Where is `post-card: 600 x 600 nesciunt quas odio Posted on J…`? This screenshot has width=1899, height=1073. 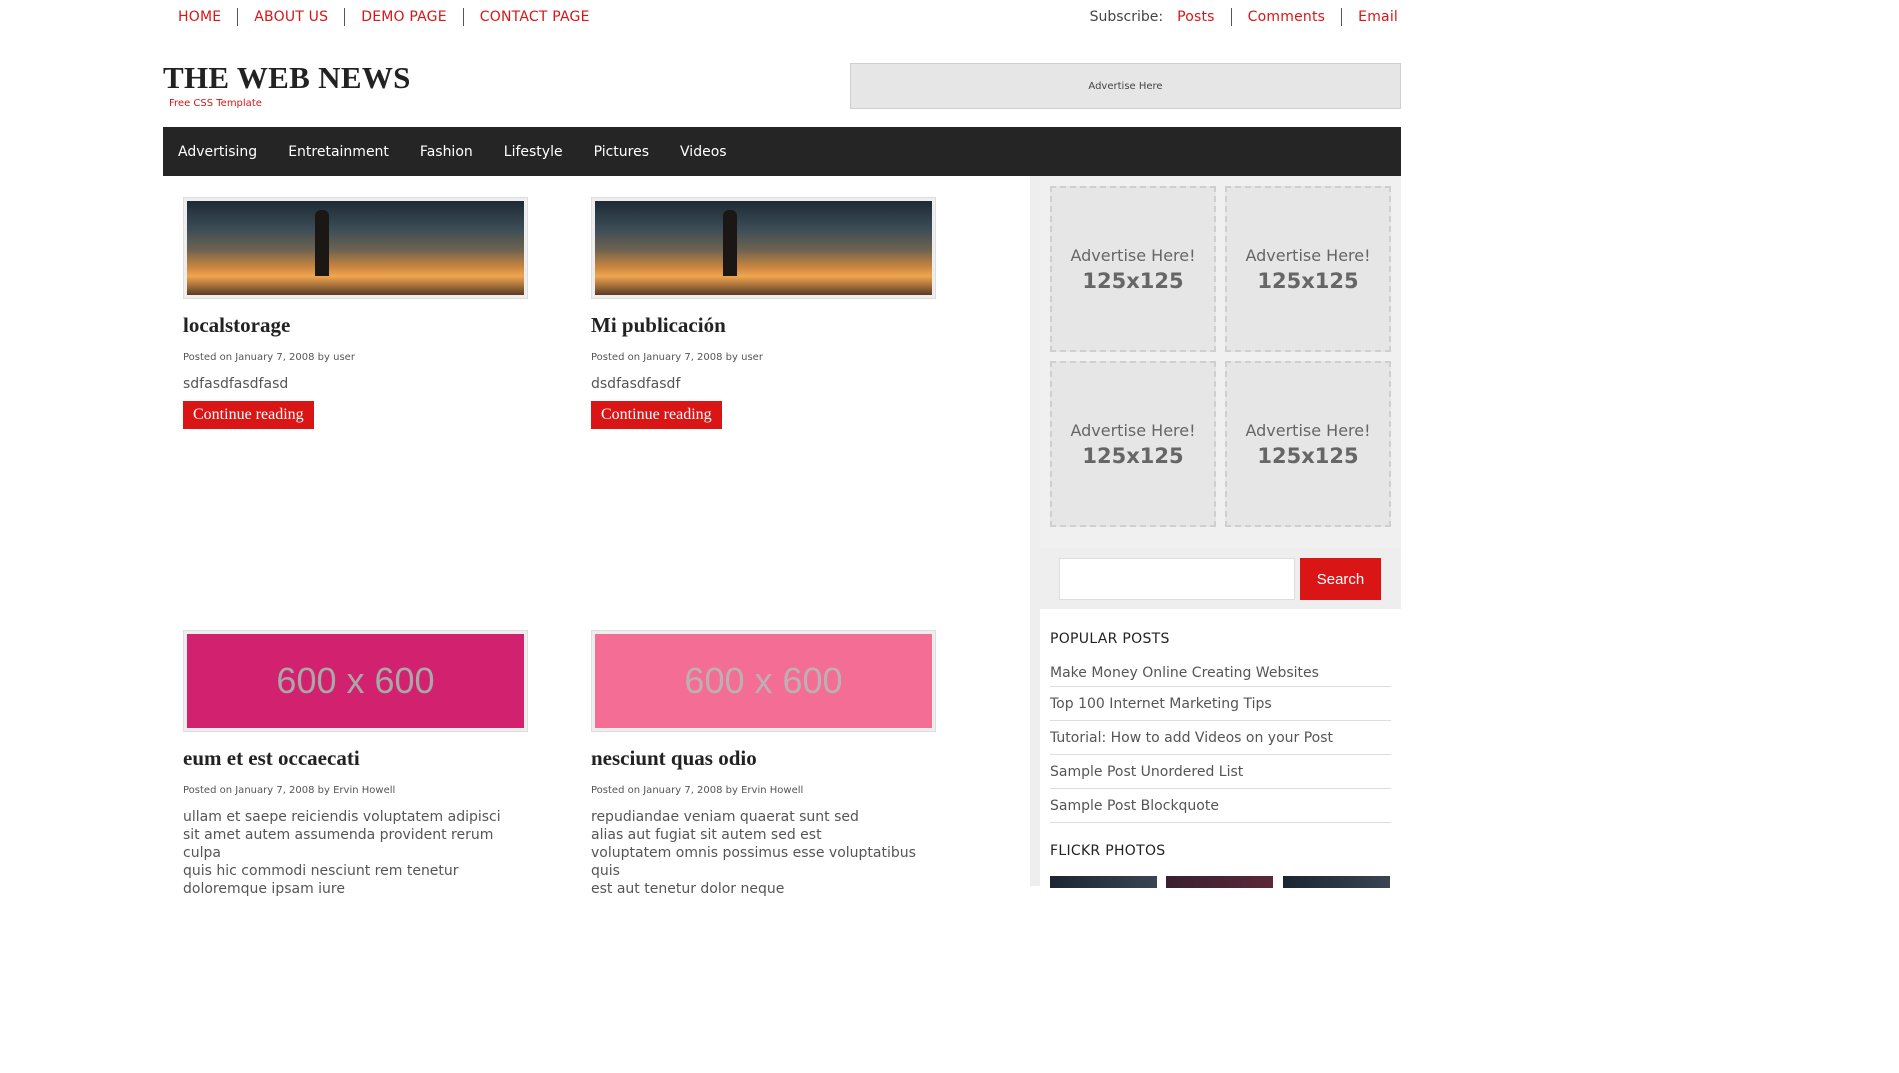 post-card: 600 x 600 nesciunt quas odio Posted on J… is located at coordinates (763, 764).